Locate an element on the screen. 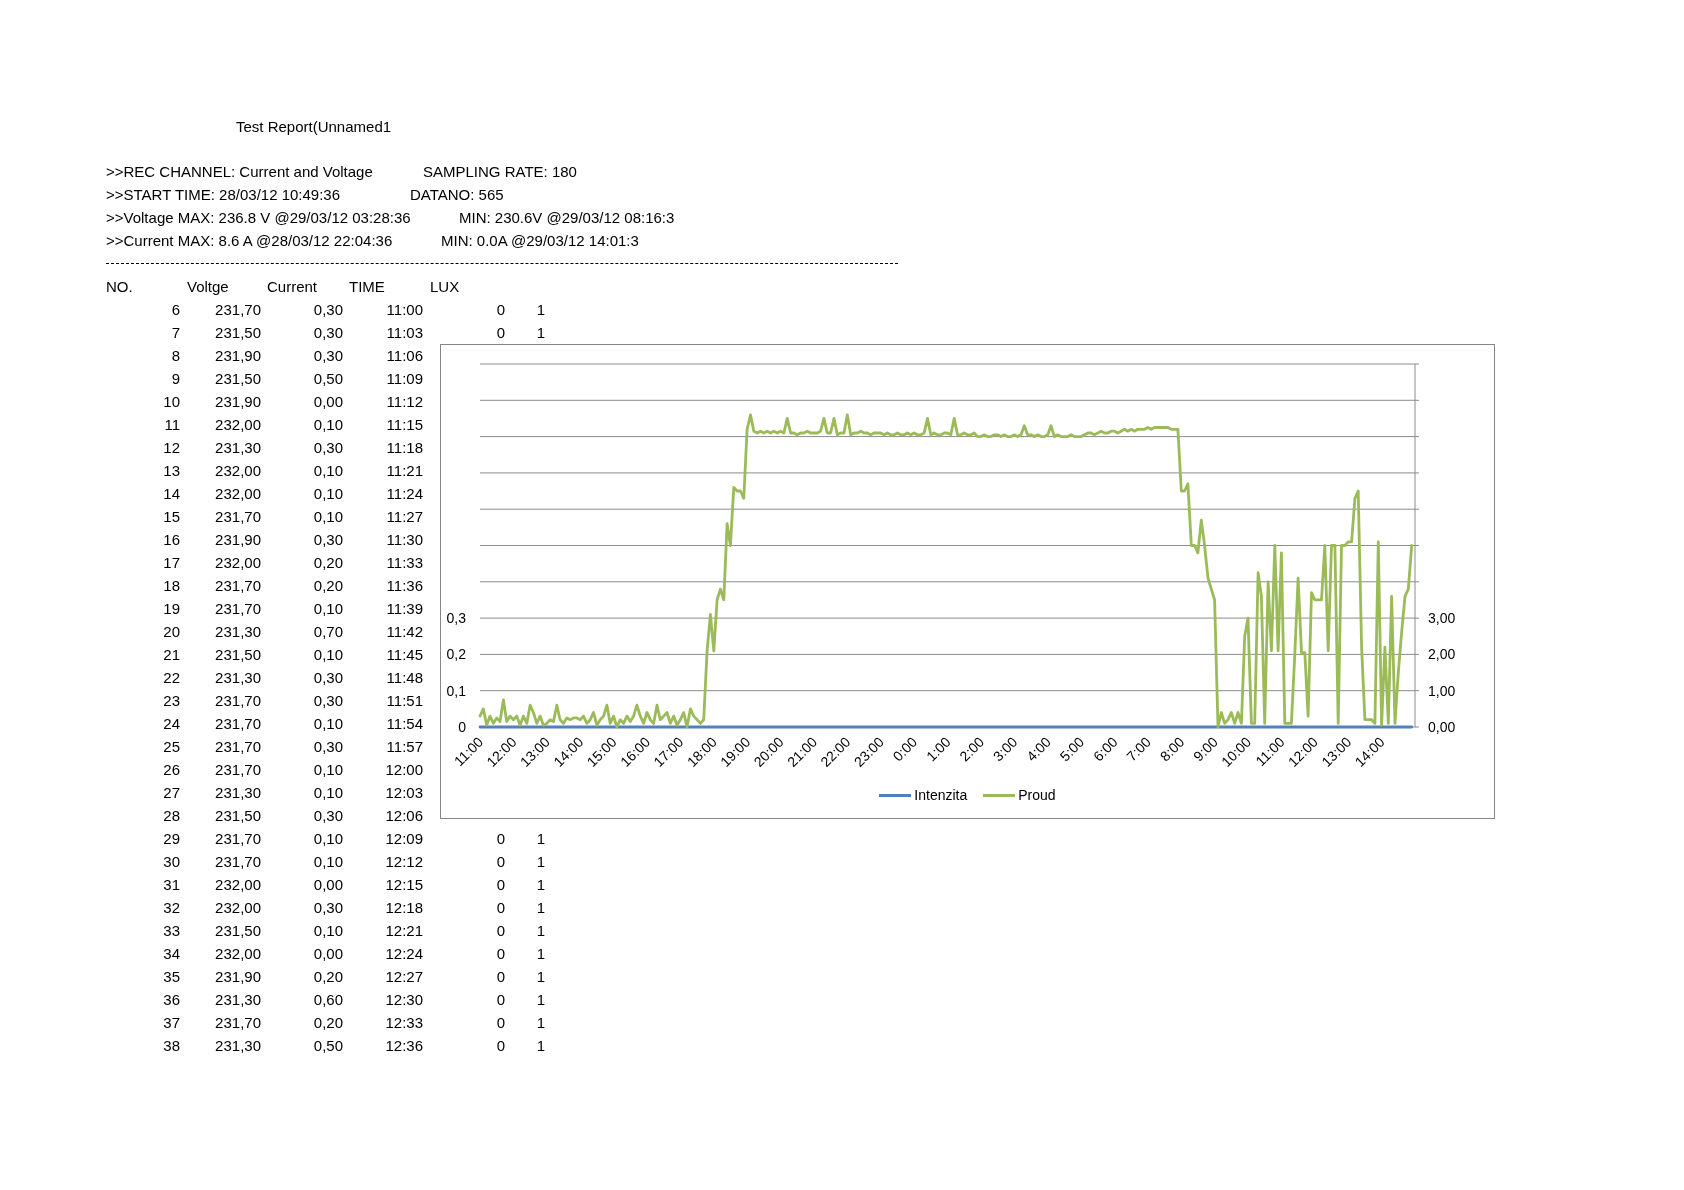 The height and width of the screenshot is (1190, 1684). table-cell: 28 is located at coordinates (171, 815).